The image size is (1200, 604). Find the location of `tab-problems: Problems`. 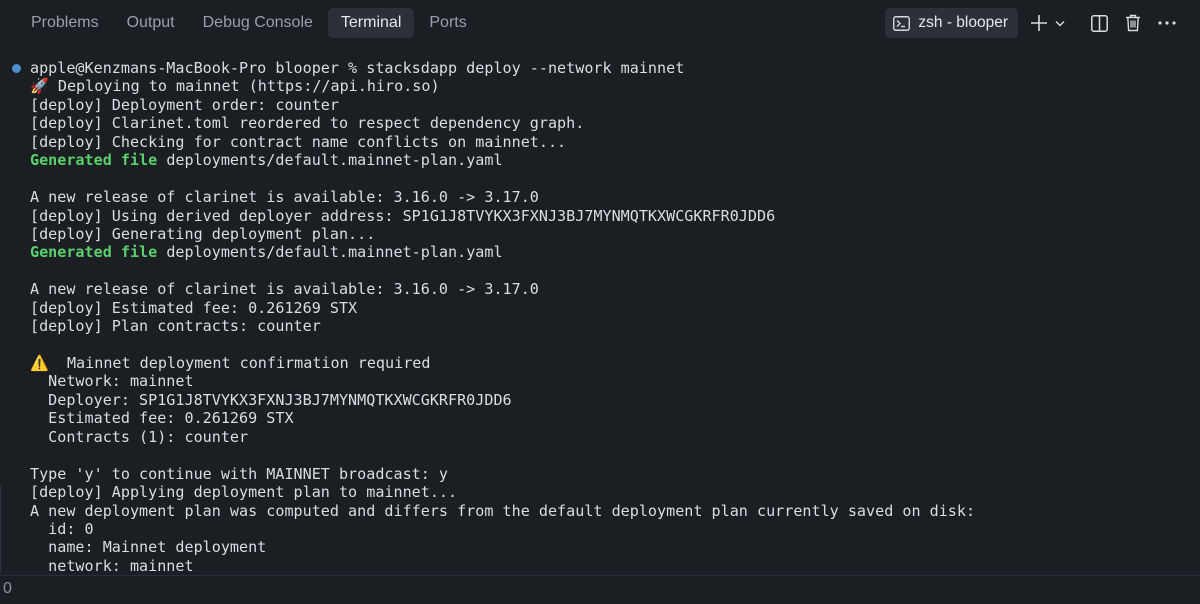

tab-problems: Problems is located at coordinates (65, 23).